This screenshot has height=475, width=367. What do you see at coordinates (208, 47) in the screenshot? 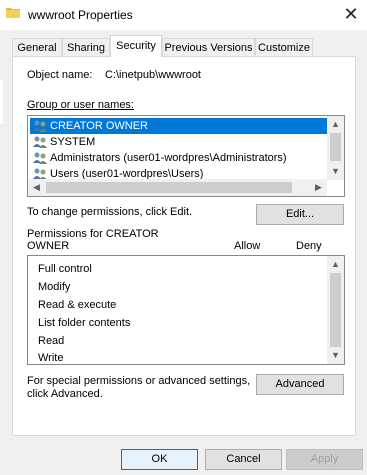
I see `tab-previous-versions: Previous Versions` at bounding box center [208, 47].